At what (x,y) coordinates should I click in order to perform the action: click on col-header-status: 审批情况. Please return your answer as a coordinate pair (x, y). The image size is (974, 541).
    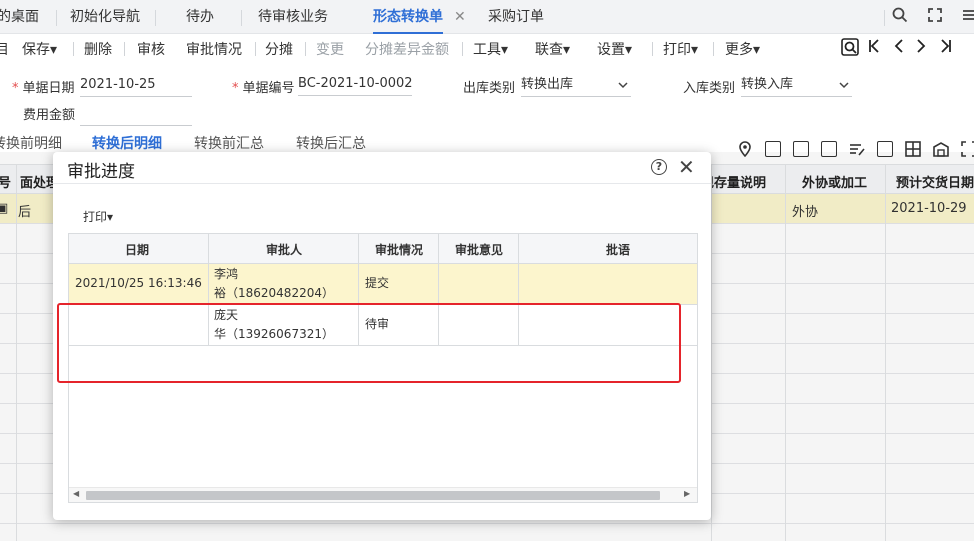
    Looking at the image, I should click on (399, 250).